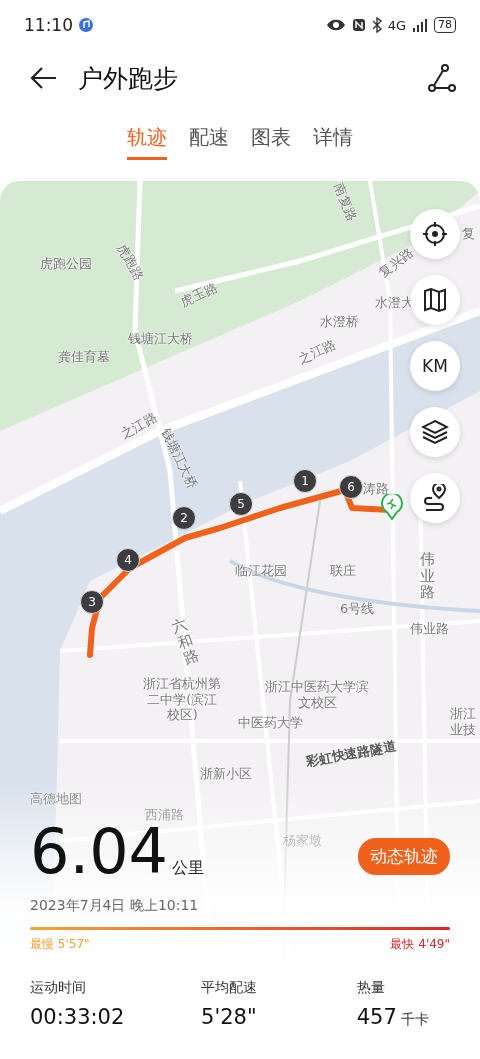  I want to click on share-route-button, so click(442, 78).